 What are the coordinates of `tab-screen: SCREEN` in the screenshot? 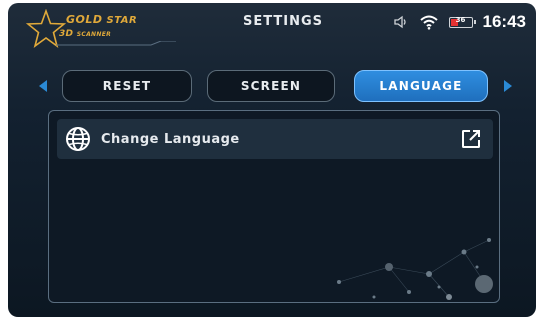 It's located at (271, 86).